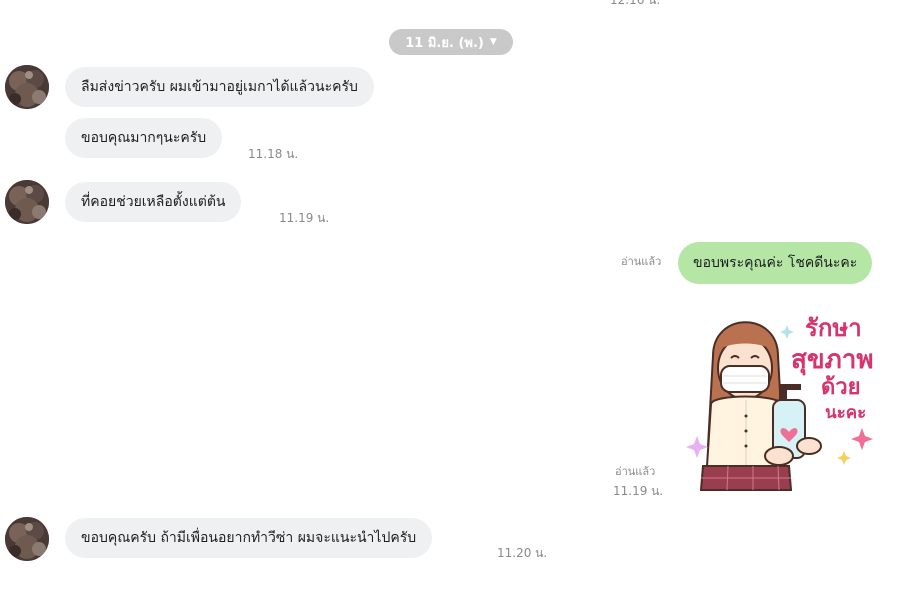 The width and height of the screenshot is (900, 600). Describe the element at coordinates (493, 42) in the screenshot. I see `chevron-down-icon: ▼` at that location.